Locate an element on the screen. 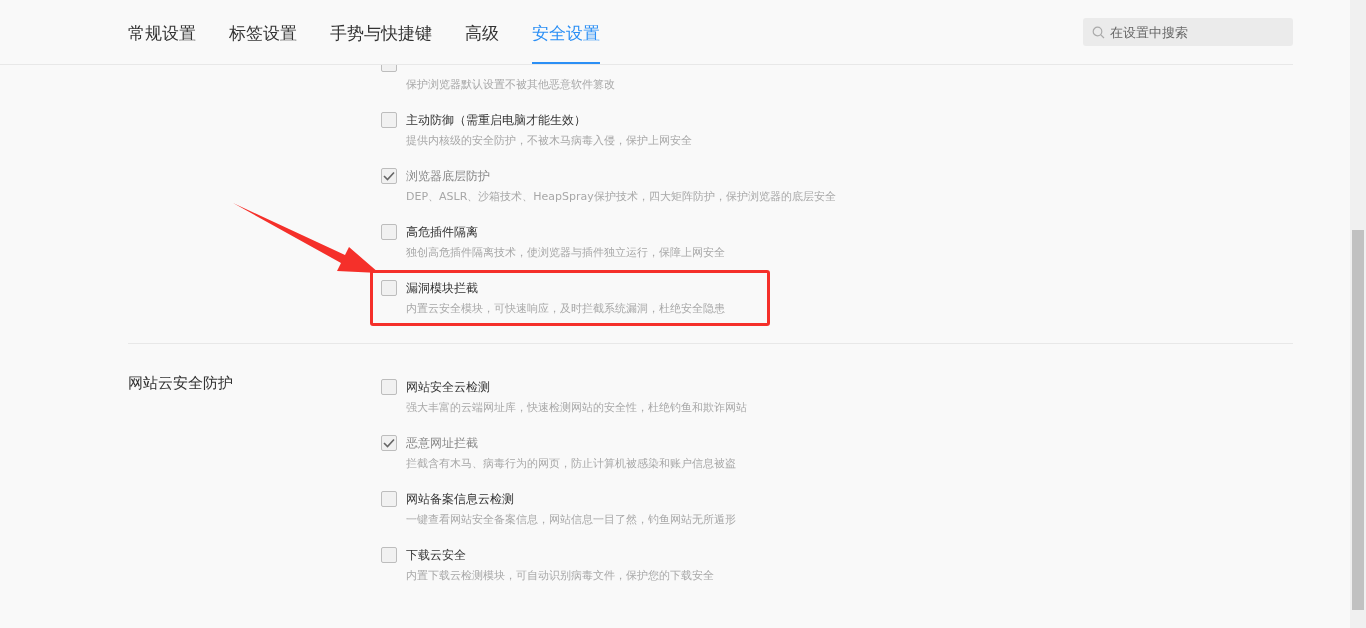 This screenshot has height=628, width=1366. option-label: 网站备案信息云检测 is located at coordinates (460, 499).